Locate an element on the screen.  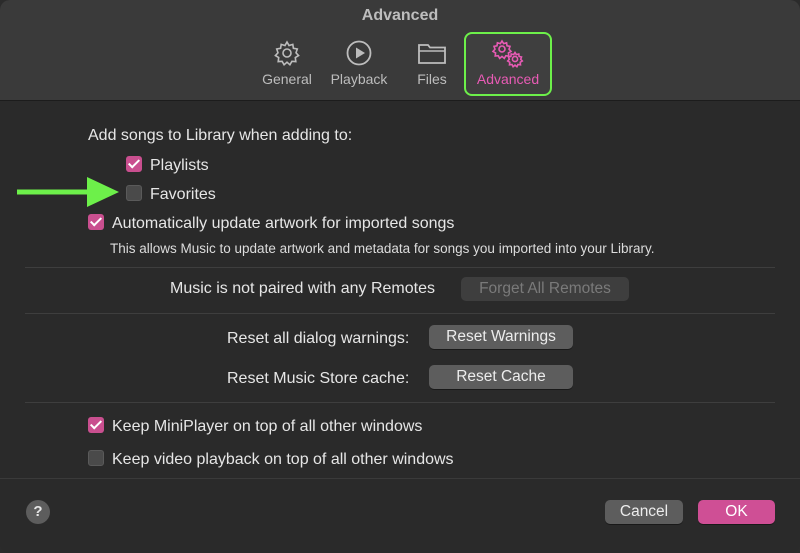
playlists-checkbox: Playlists is located at coordinates (167, 165).